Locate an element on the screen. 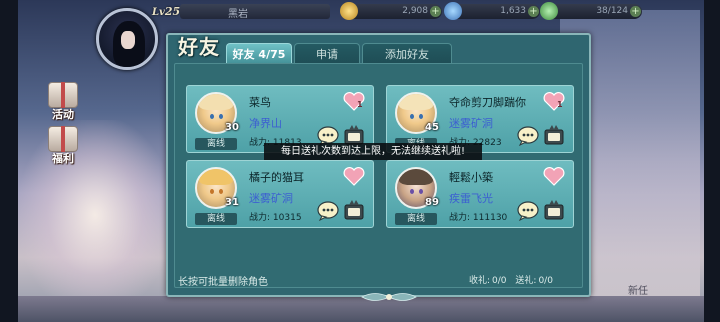  friend-name: 輕鬆小築 is located at coordinates (471, 177).